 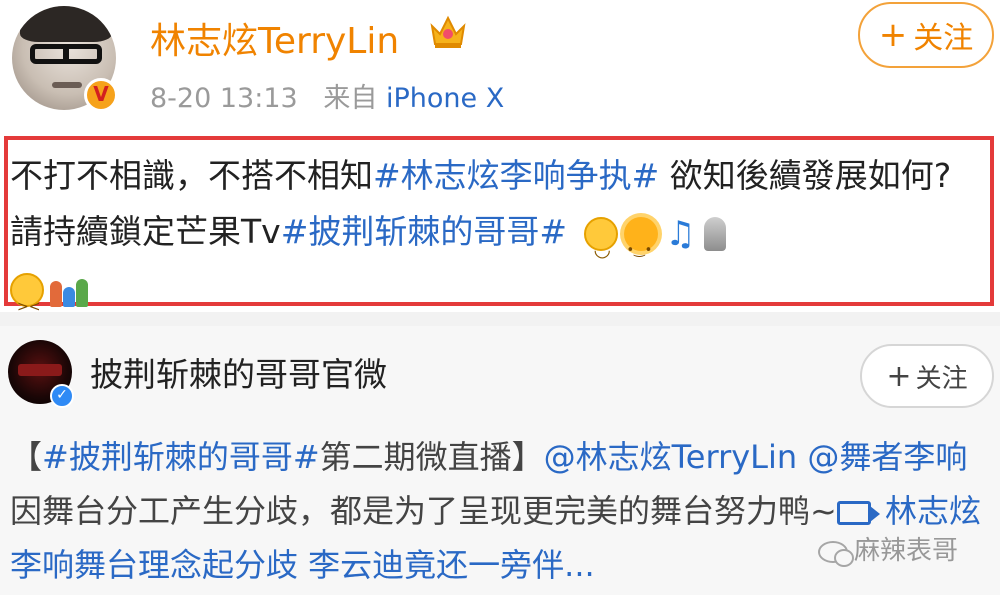 What do you see at coordinates (445, 98) in the screenshot?
I see `post-source: iPhone X` at bounding box center [445, 98].